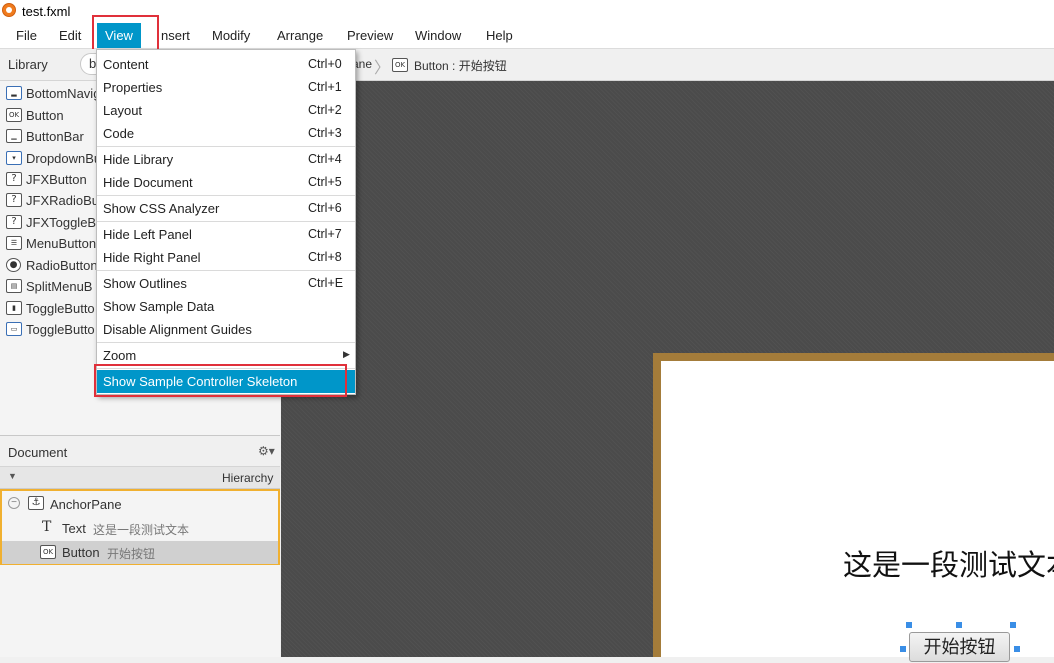 The height and width of the screenshot is (663, 1054). What do you see at coordinates (248, 478) in the screenshot?
I see `hierarchy-title: Hierarchy` at bounding box center [248, 478].